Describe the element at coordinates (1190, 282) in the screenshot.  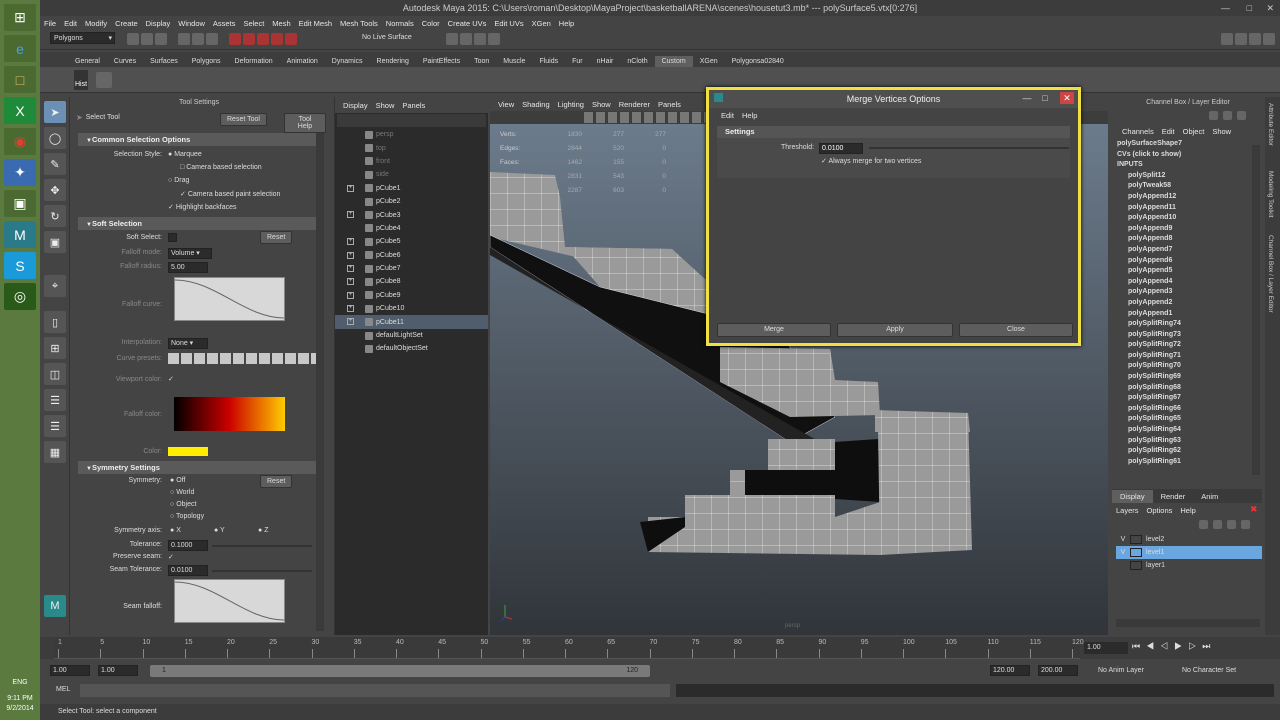
I see `cb-input-node: polyAppend4` at that location.